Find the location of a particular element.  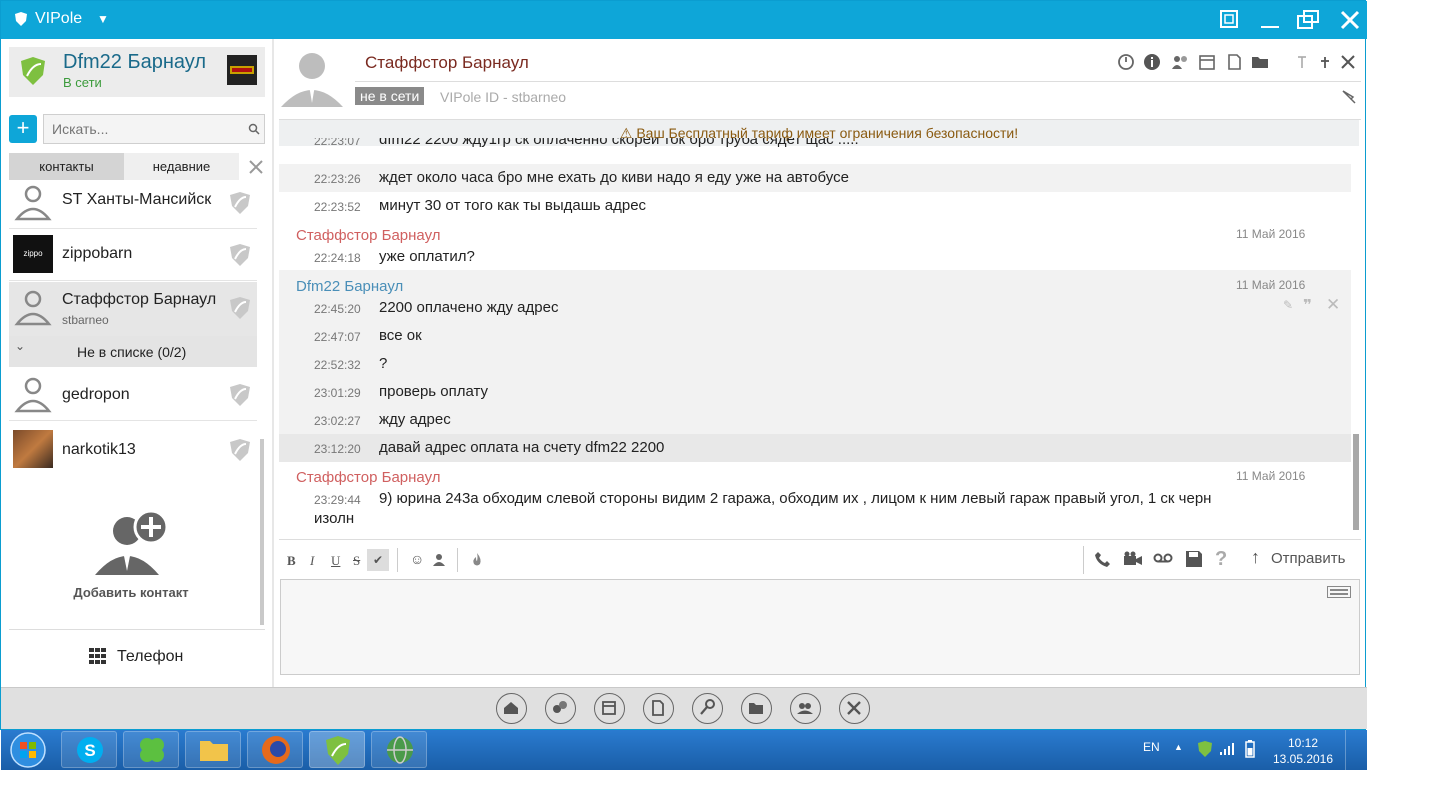

home-icon is located at coordinates (511, 708).